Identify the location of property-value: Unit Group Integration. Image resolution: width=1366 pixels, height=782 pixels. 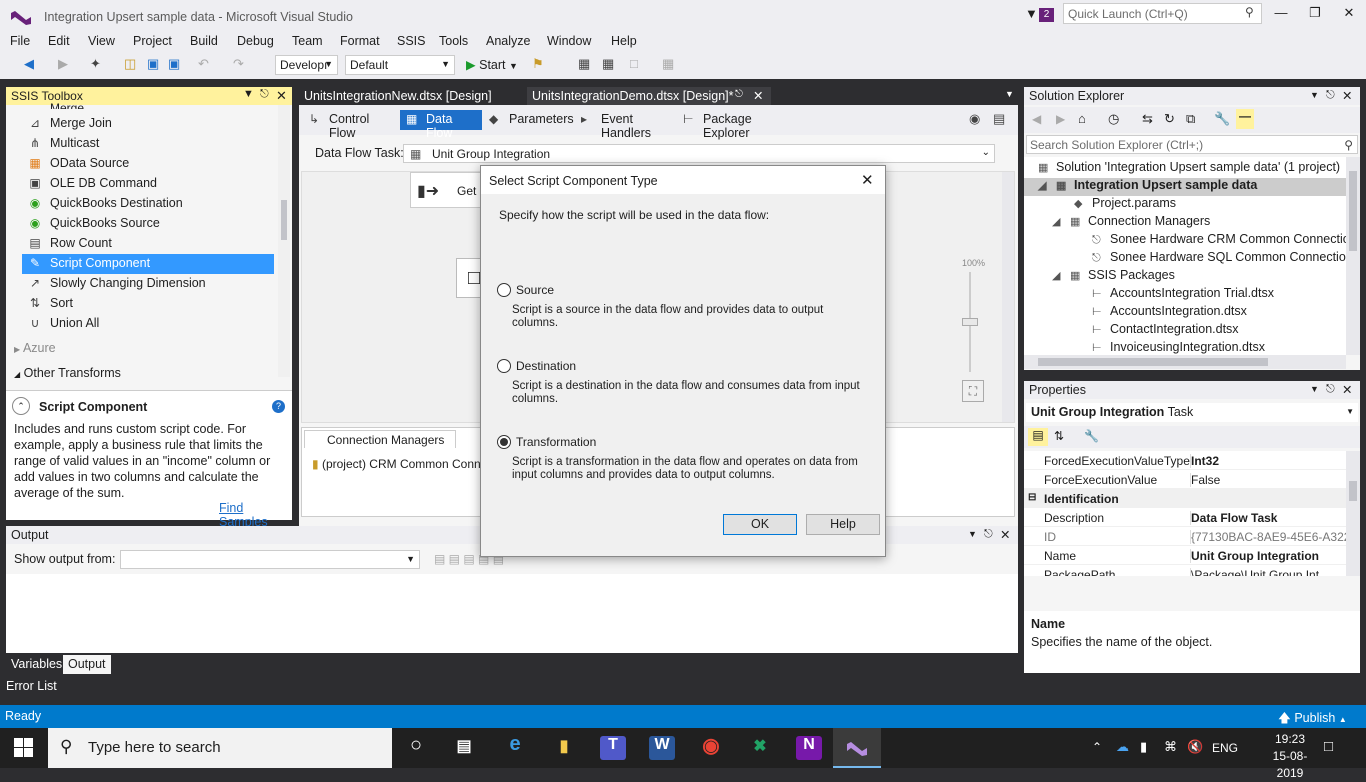
(1268, 556).